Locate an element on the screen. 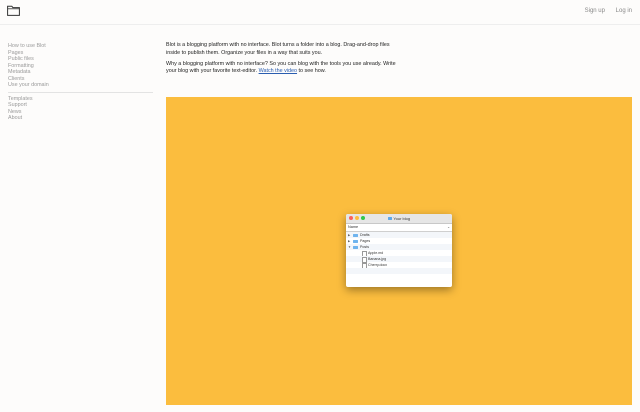 The image size is (640, 412). sidebar-item-about: About is located at coordinates (80, 118).